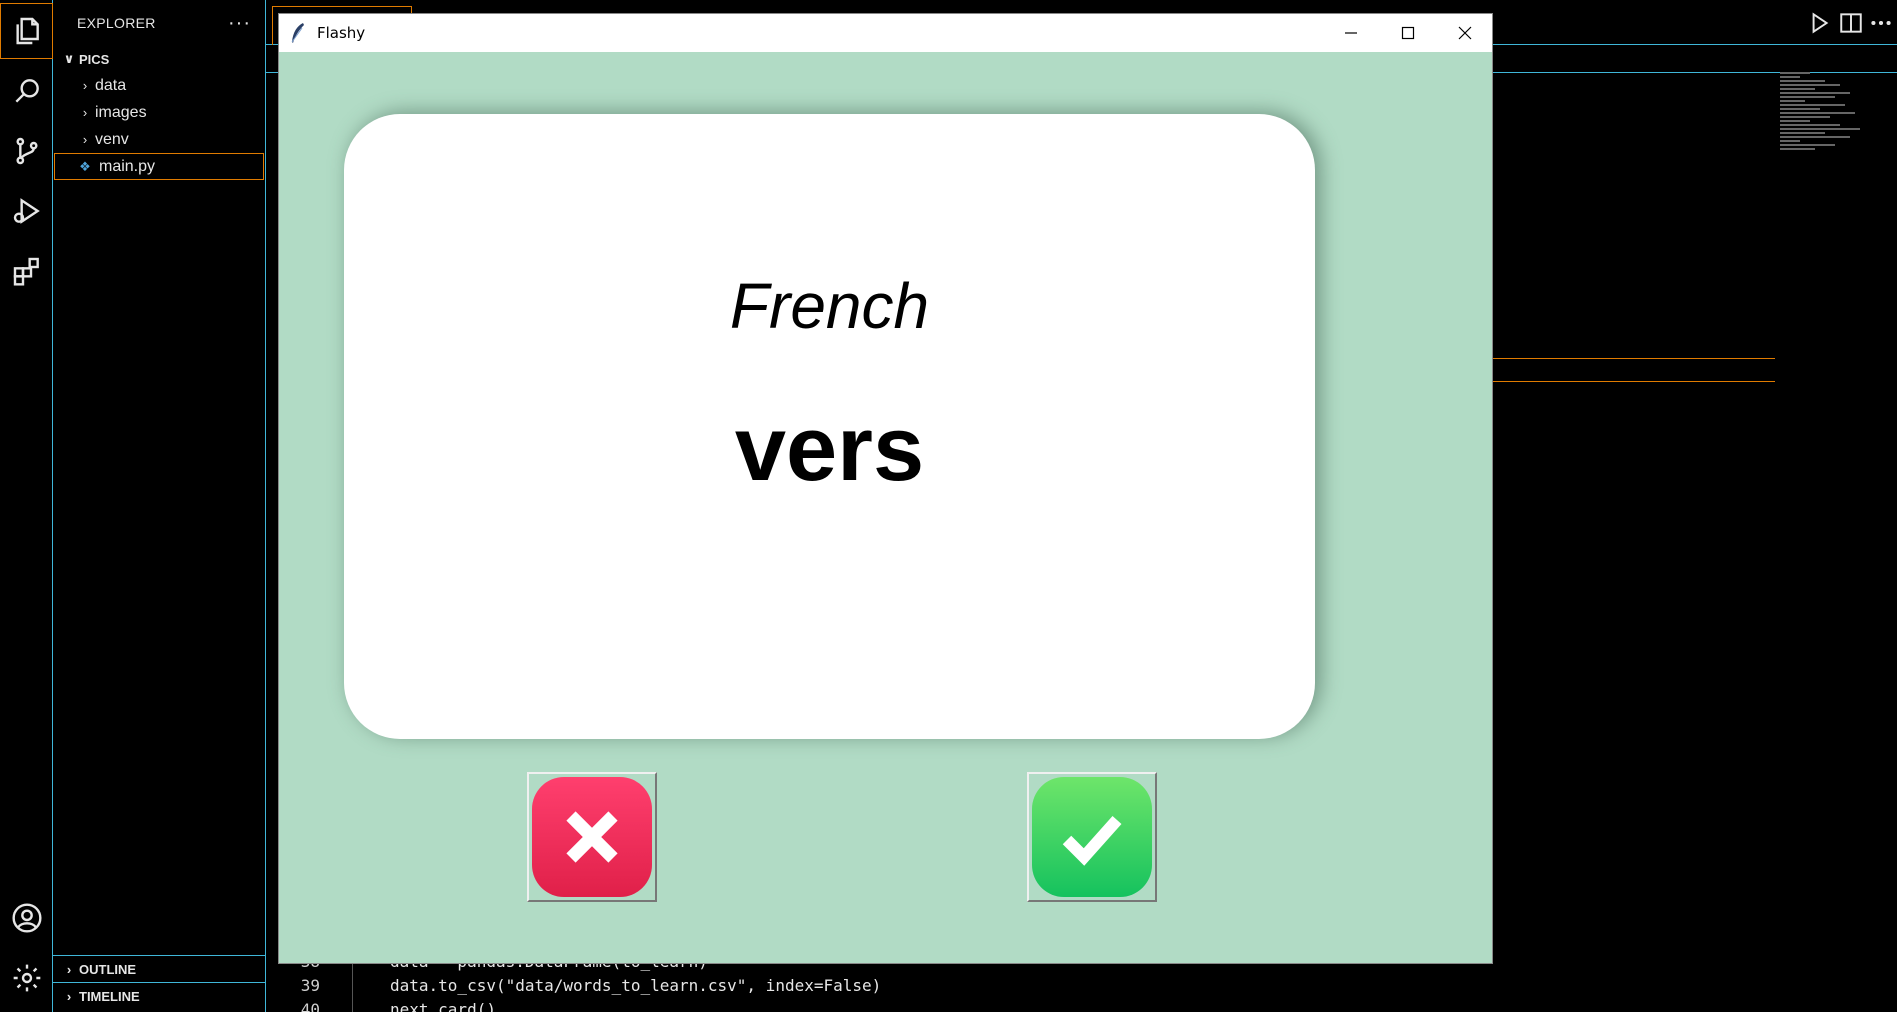 The height and width of the screenshot is (1012, 1897). Describe the element at coordinates (121, 112) in the screenshot. I see `tree-item-label: images` at that location.